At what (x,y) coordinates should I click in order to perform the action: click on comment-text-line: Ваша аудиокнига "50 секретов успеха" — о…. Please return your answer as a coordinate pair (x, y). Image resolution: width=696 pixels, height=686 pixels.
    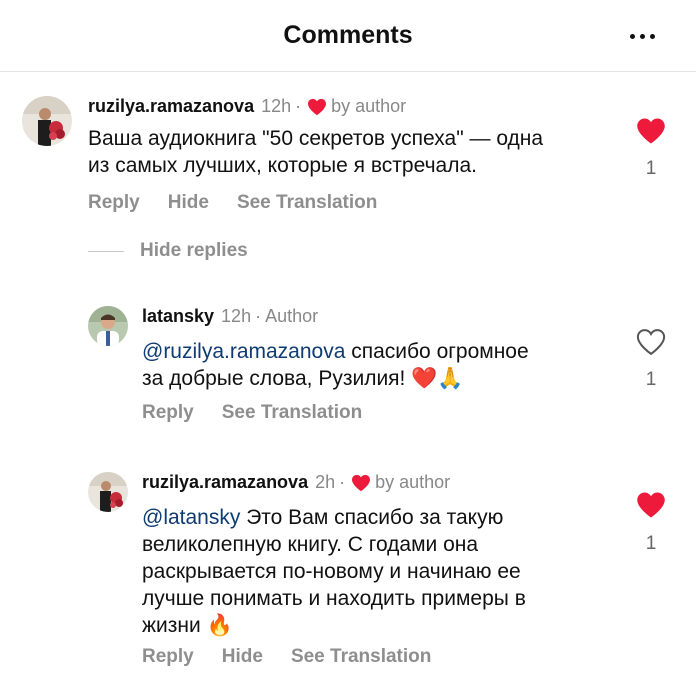
    Looking at the image, I should click on (316, 138).